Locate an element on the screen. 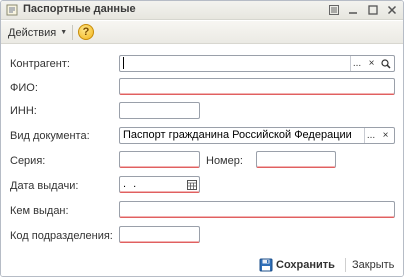  title-bar: Паспортные данные is located at coordinates (202, 10).